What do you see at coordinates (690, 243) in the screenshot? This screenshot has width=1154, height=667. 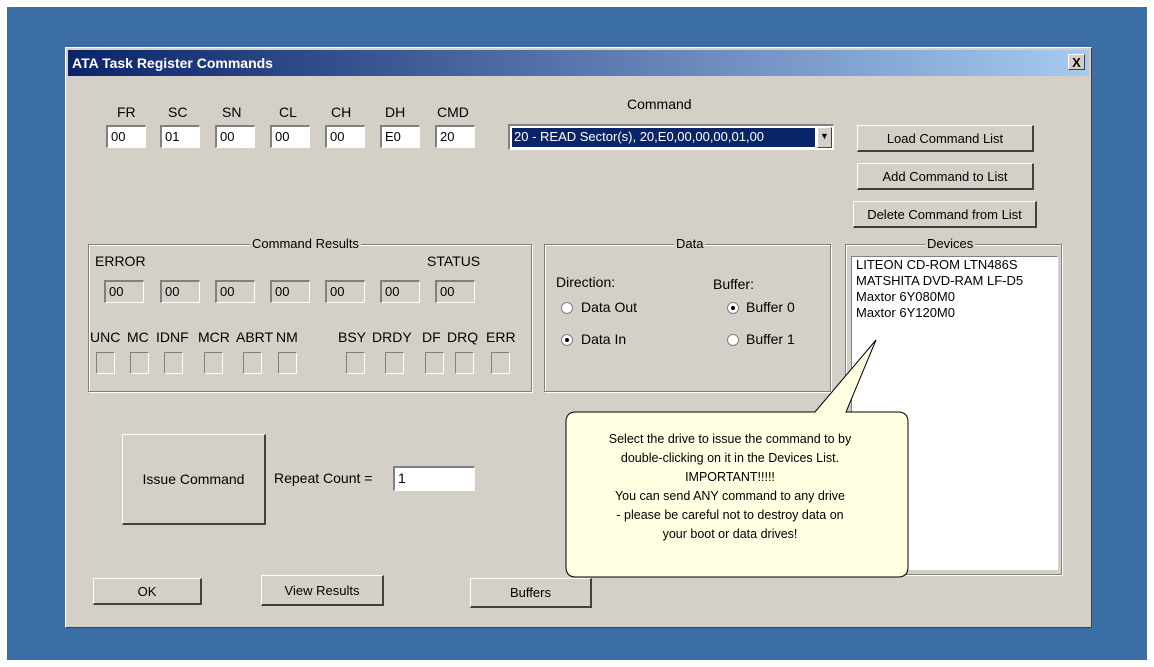 I see `data-group-title: Data` at bounding box center [690, 243].